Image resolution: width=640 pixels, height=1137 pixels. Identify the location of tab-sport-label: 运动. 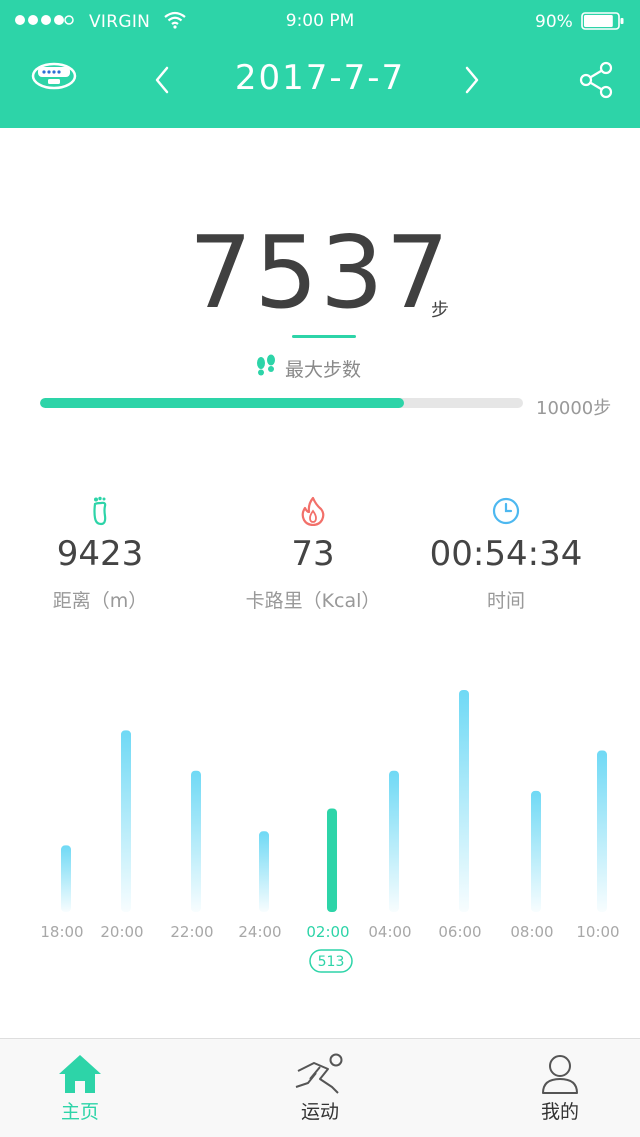
(319, 1112).